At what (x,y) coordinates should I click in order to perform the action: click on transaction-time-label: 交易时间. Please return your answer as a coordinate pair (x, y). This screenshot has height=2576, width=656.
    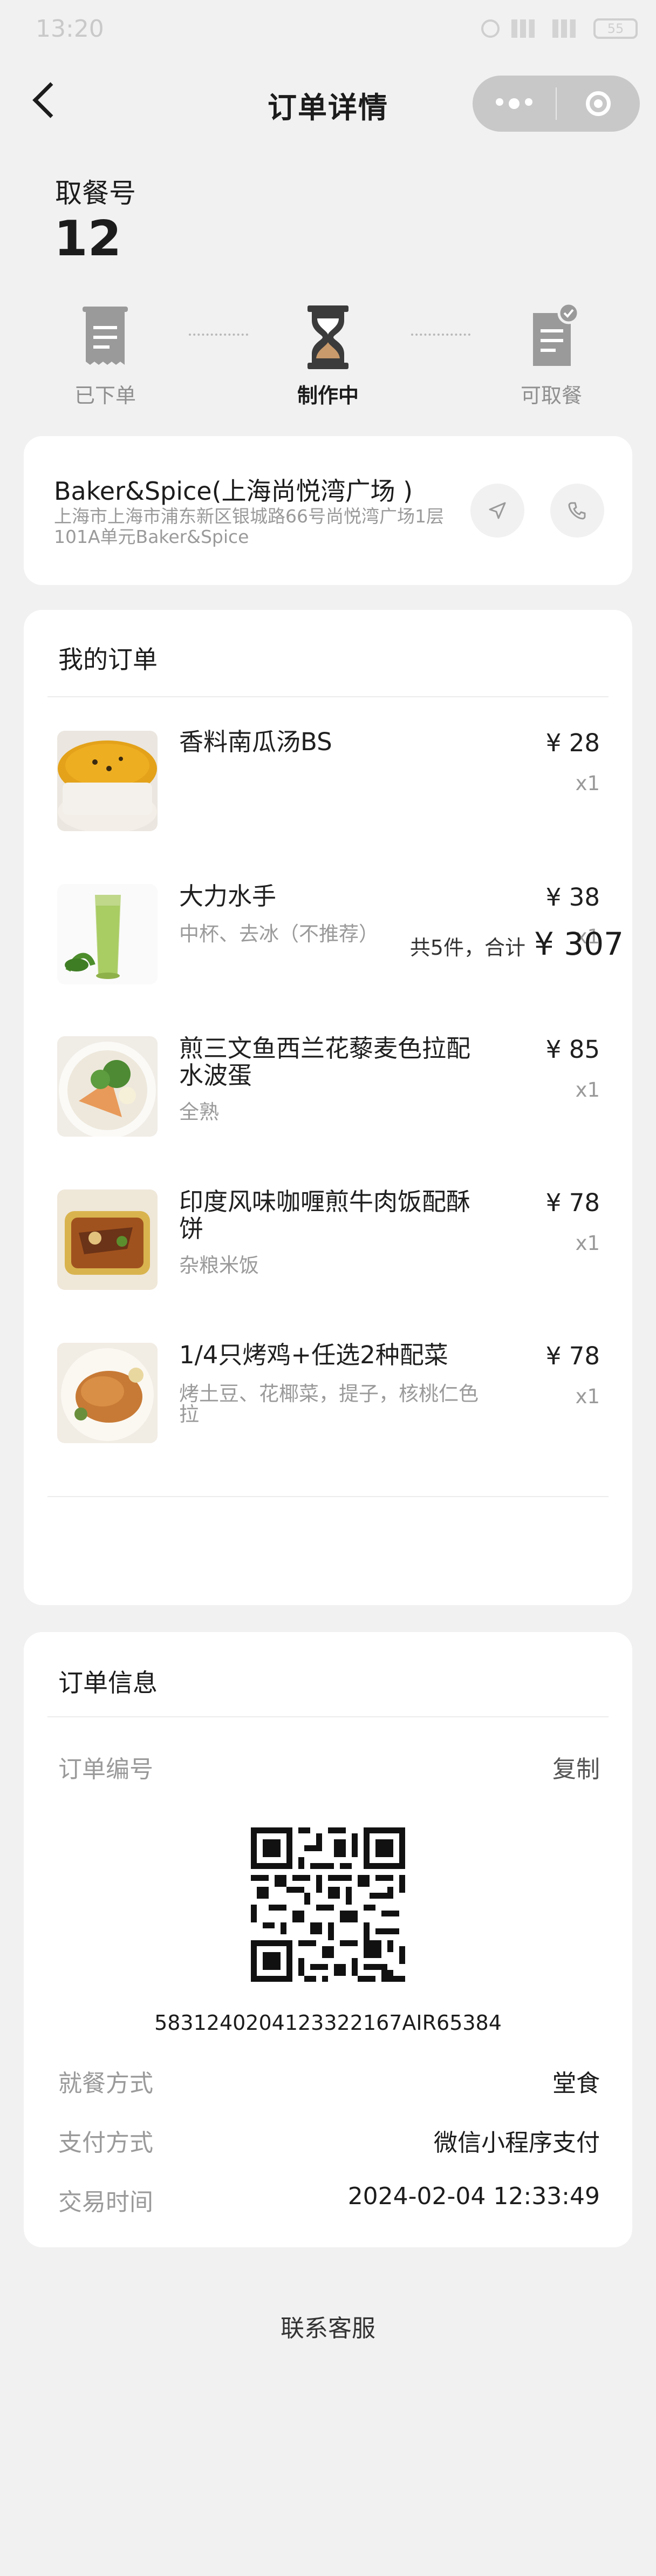
    Looking at the image, I should click on (105, 2202).